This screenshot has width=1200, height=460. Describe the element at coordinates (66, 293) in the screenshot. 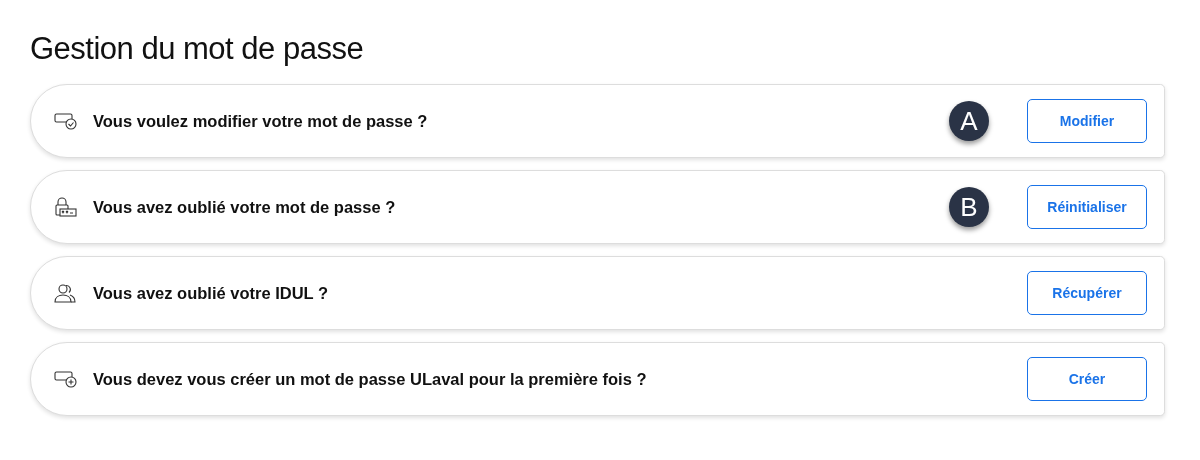

I see `users-icon` at that location.